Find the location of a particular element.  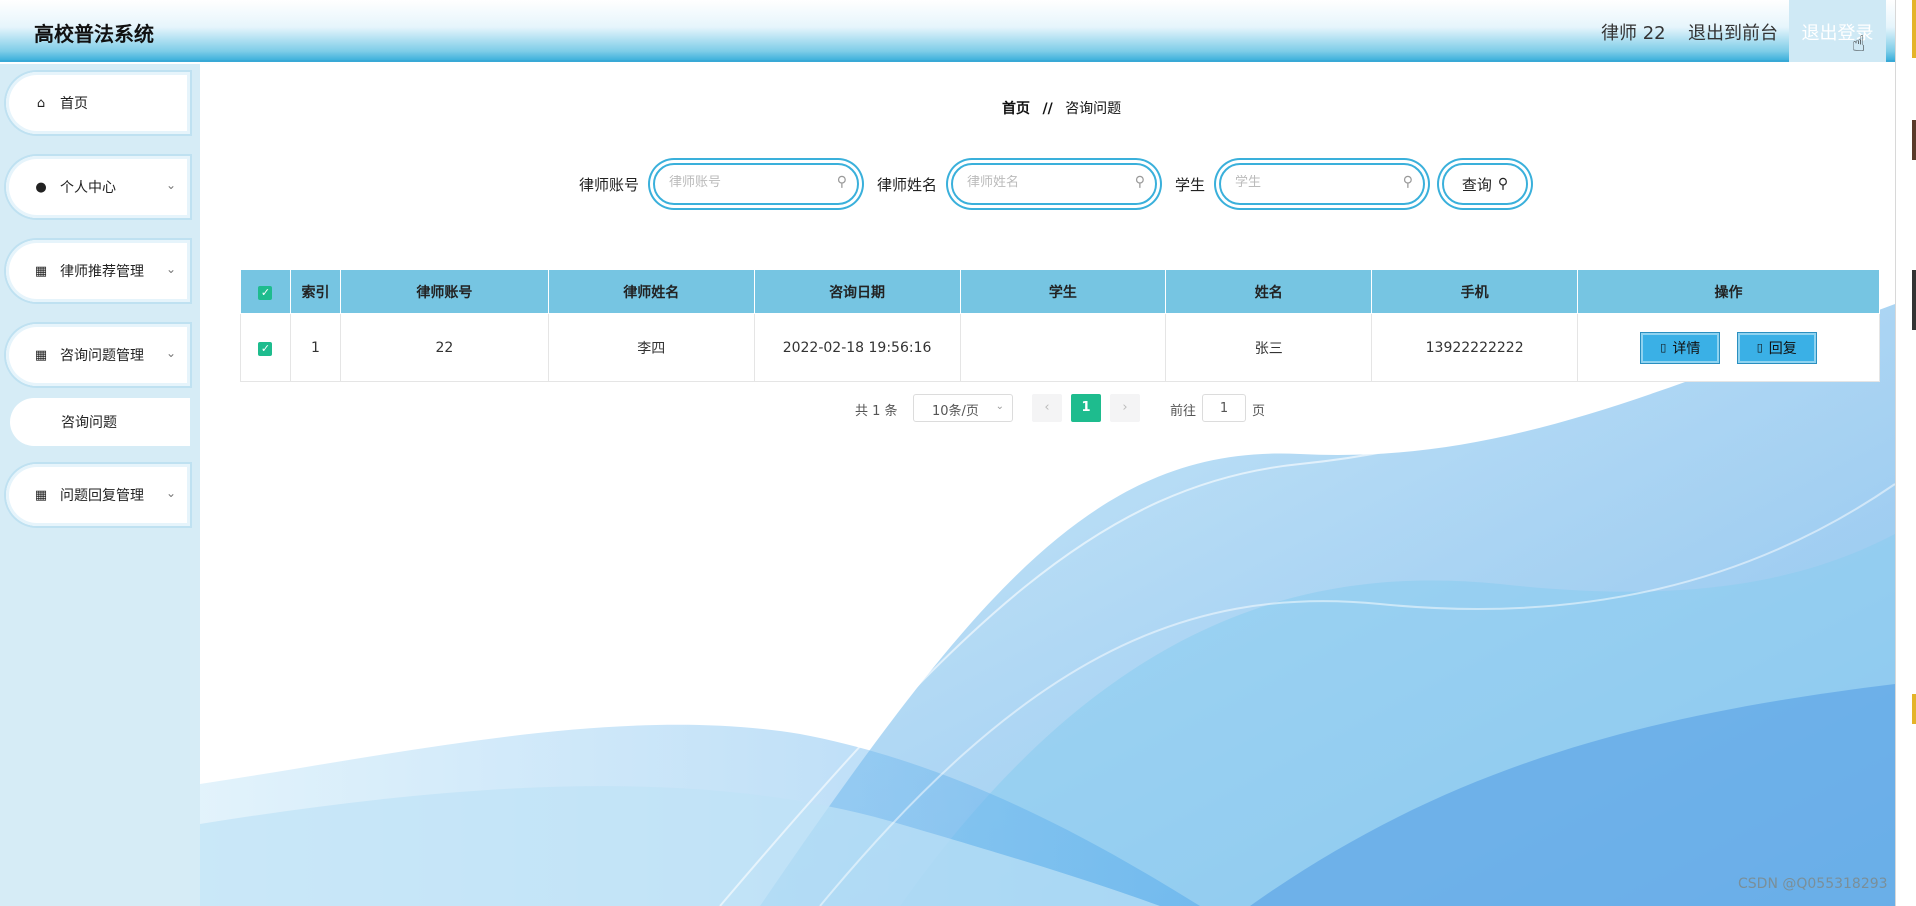

sidebar-item-personal-center: ● 个人中心 ⌄ is located at coordinates (98, 187).